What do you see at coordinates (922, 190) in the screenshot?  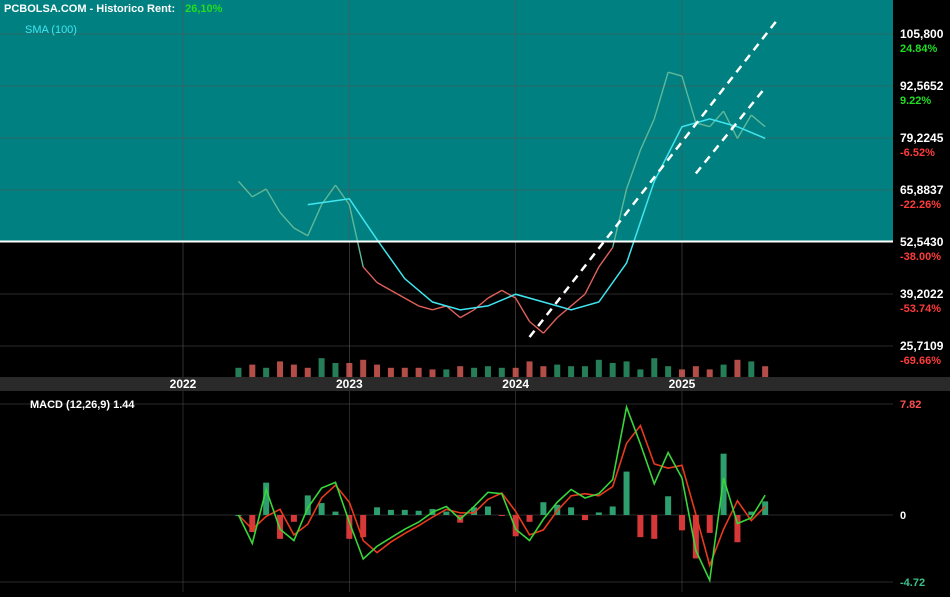 I see `price-tick-label: 65,8837` at bounding box center [922, 190].